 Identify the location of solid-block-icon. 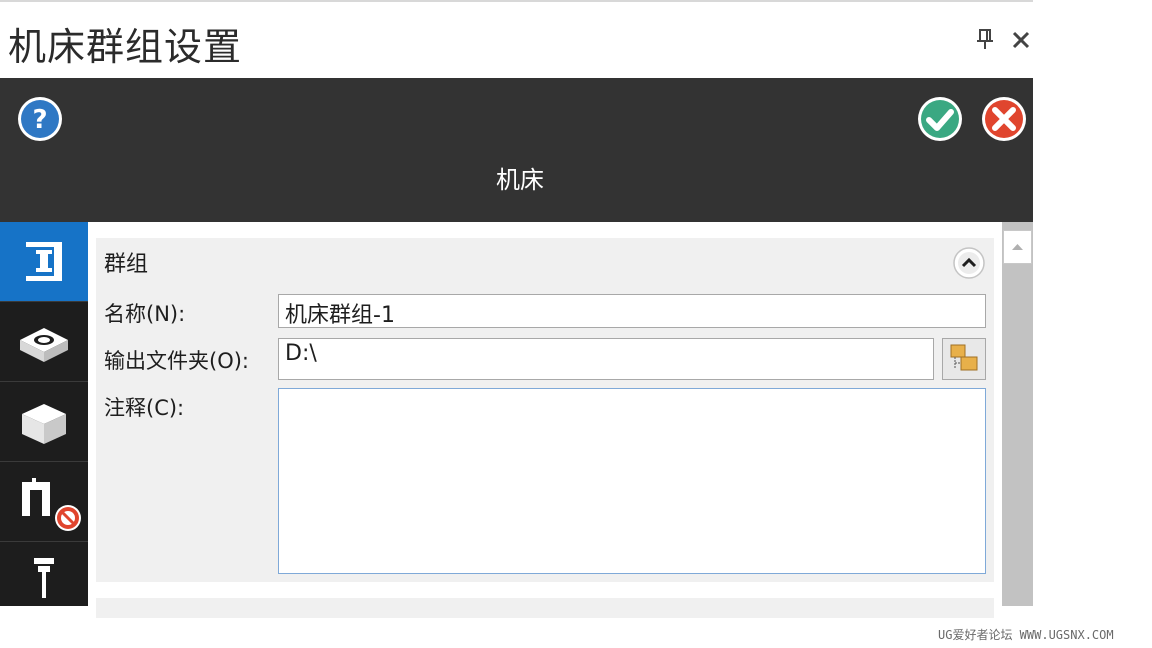
(44, 424).